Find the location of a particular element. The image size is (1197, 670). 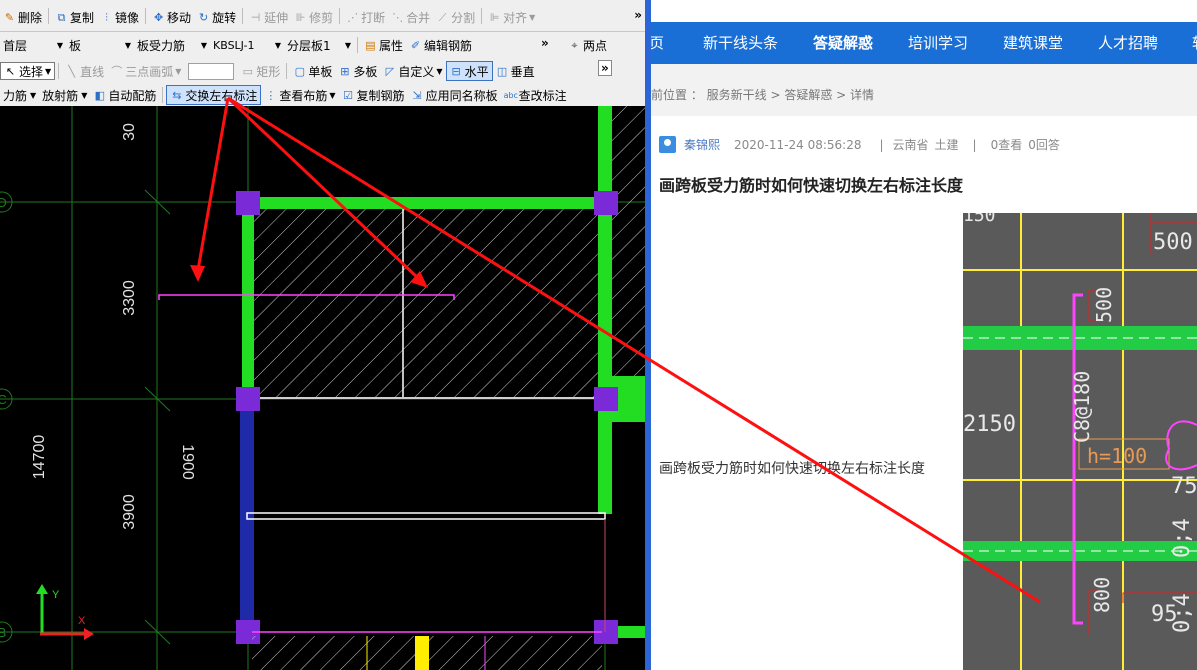

axis-label-b: B is located at coordinates (3, 632).